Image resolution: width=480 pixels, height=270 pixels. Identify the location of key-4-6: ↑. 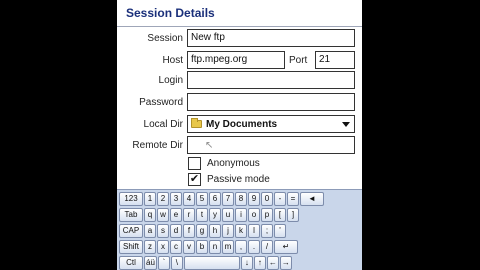
(259, 263).